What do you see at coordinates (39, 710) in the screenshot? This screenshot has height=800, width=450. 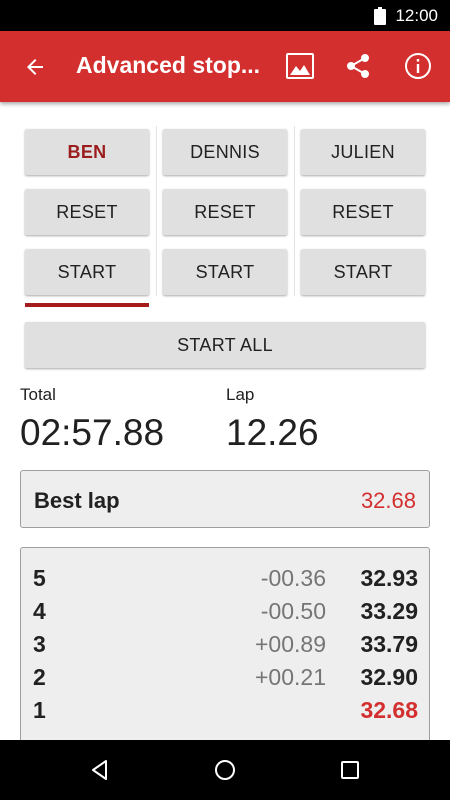 I see `lap-number: 1` at bounding box center [39, 710].